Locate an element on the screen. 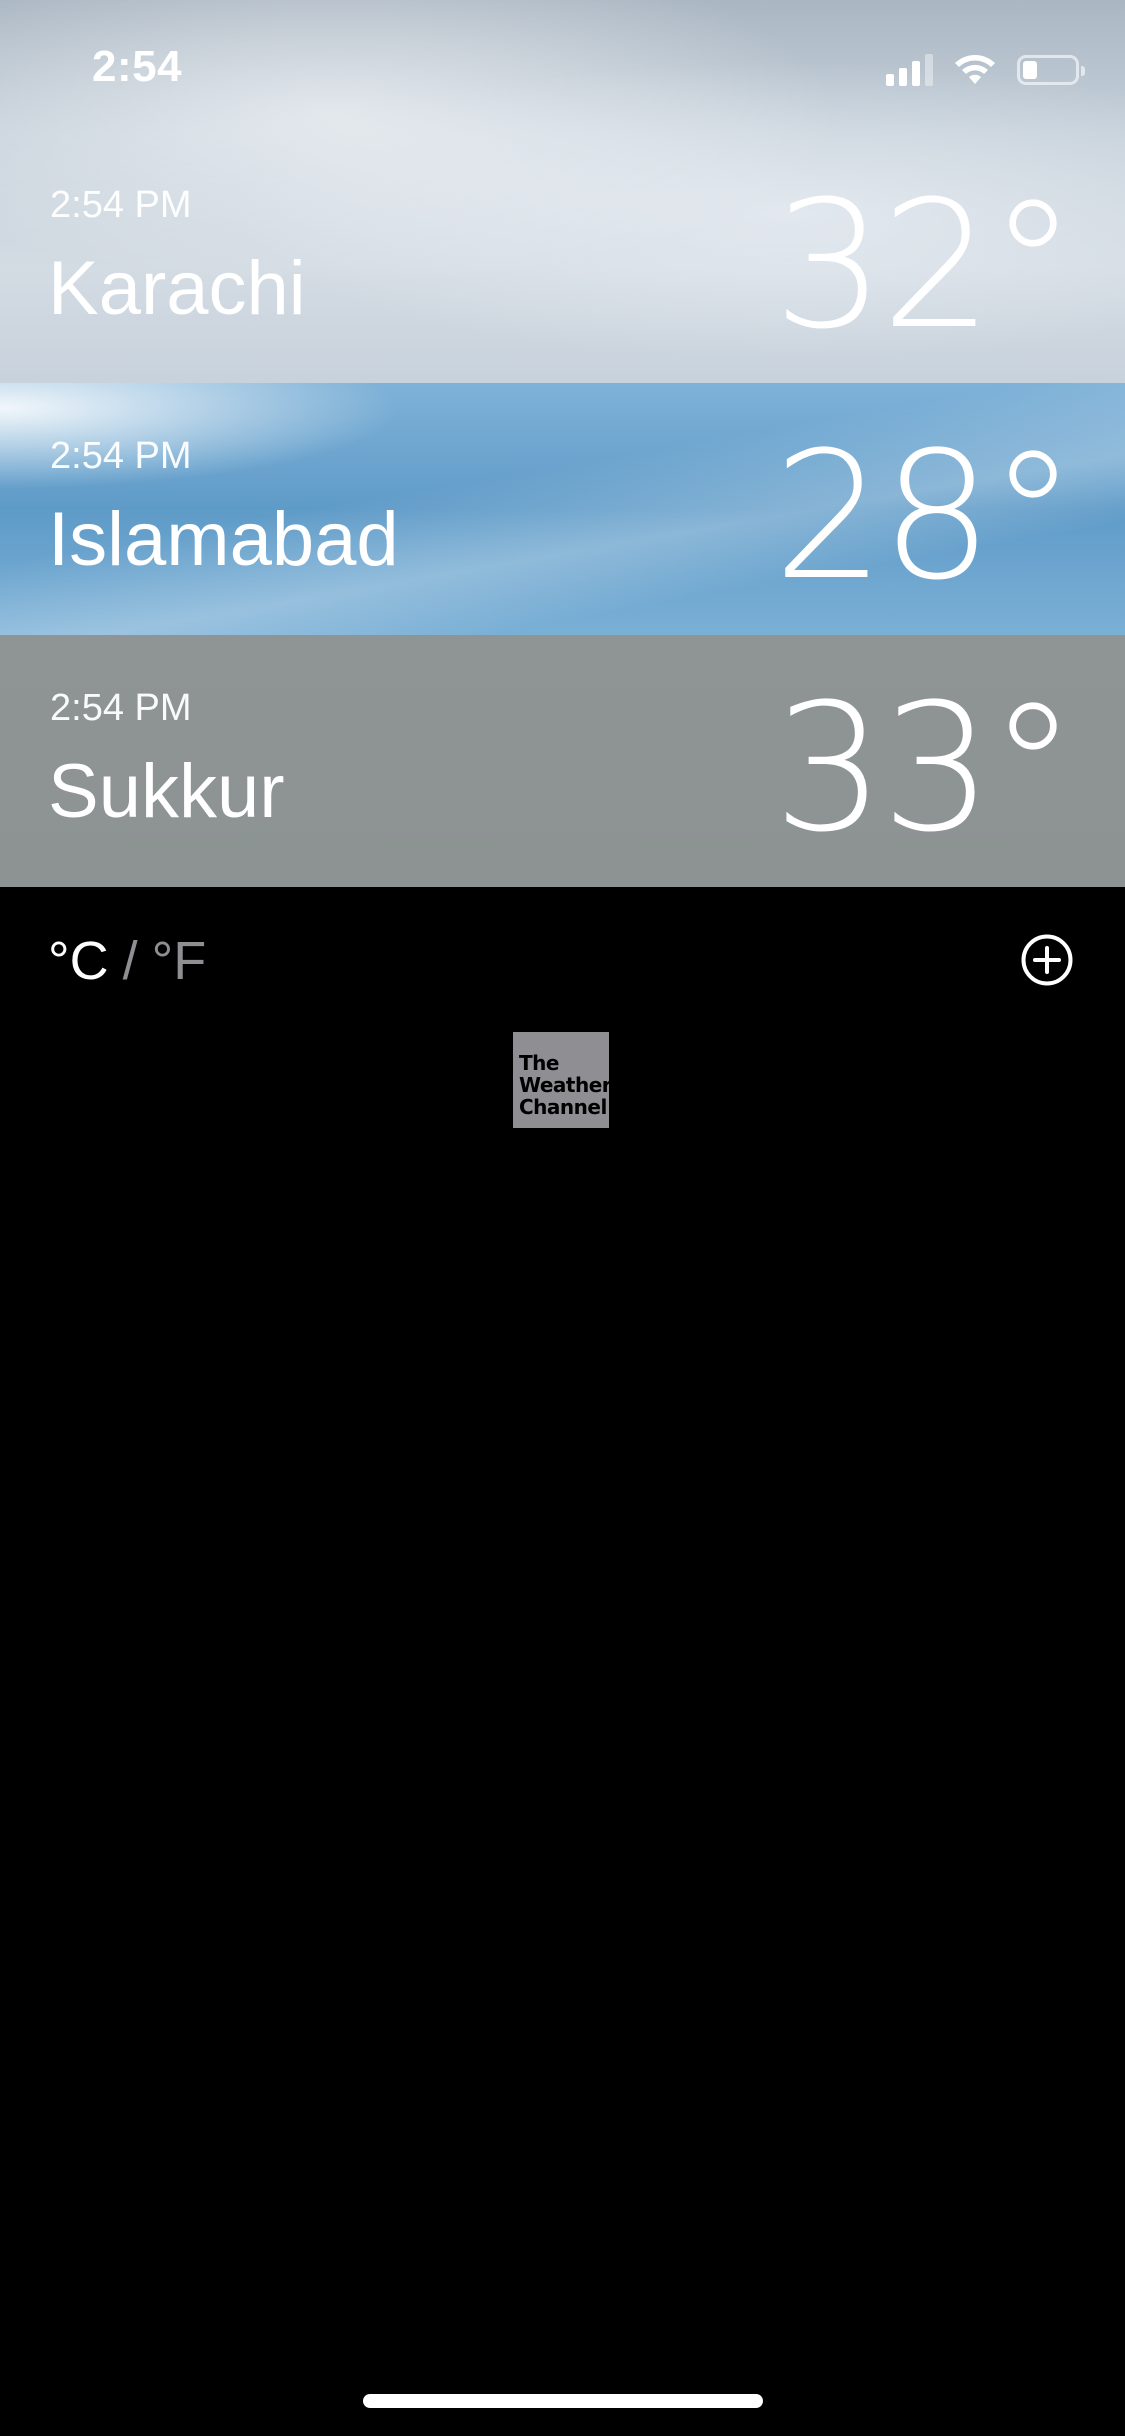  logo-line: Channel is located at coordinates (563, 1107).